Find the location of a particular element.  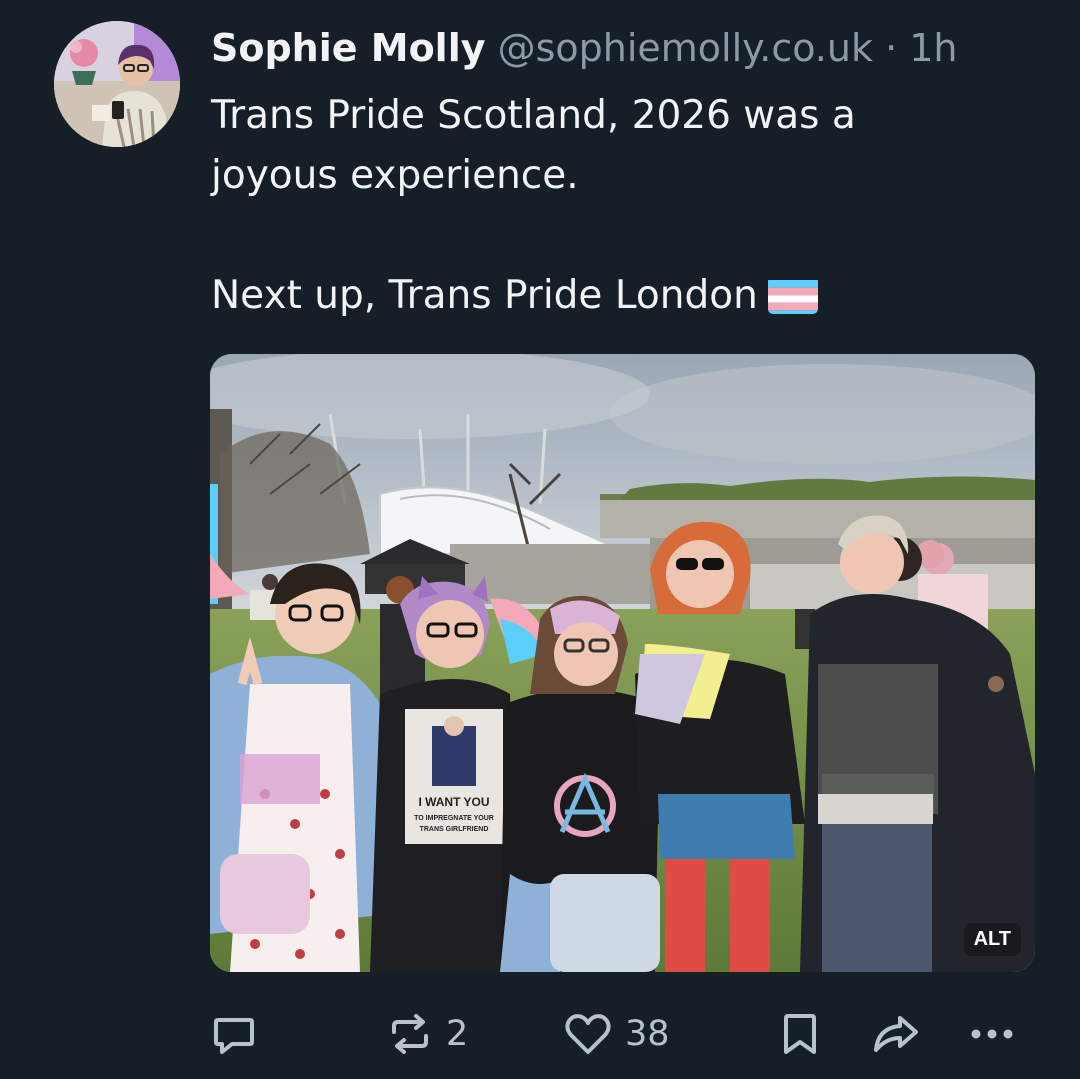

bookmark-icon is located at coordinates (800, 1034).